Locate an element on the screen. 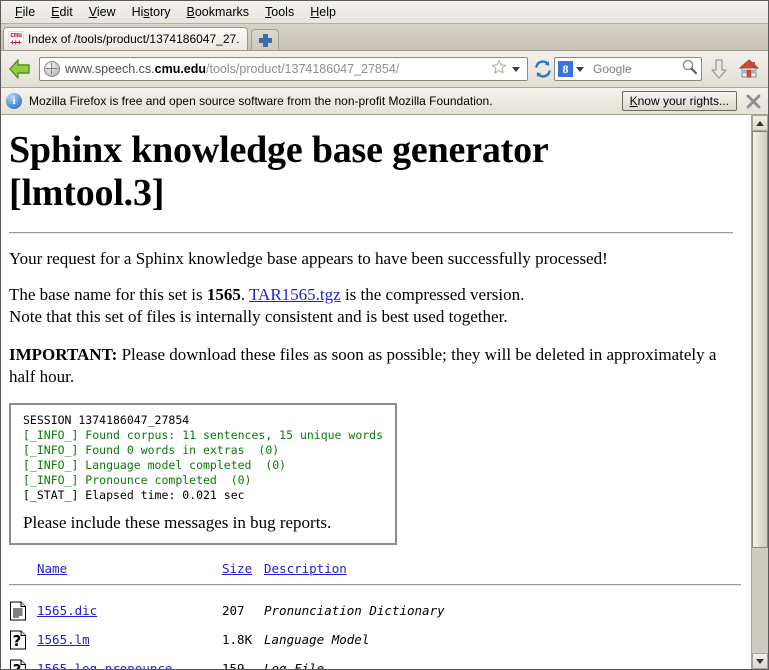 The width and height of the screenshot is (769, 670). page-title-line2: [lmtool.3] is located at coordinates (87, 192).